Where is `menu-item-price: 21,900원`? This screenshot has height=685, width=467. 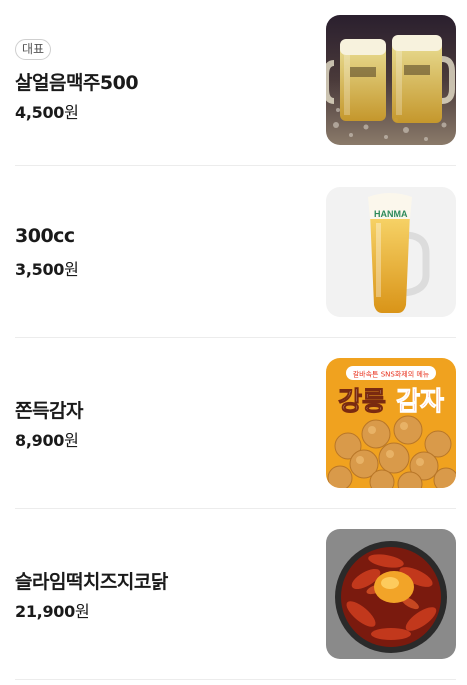 menu-item-price: 21,900원 is located at coordinates (52, 610).